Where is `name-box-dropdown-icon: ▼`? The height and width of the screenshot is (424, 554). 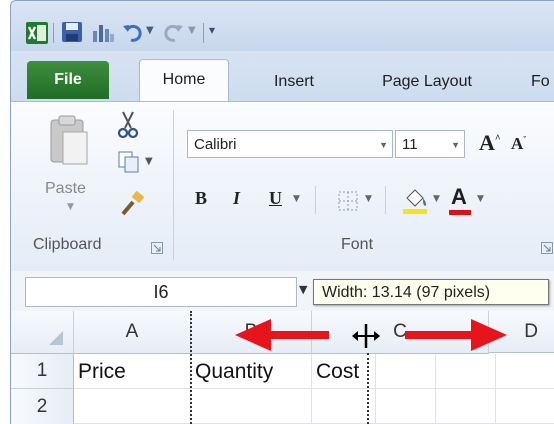 name-box-dropdown-icon: ▼ is located at coordinates (303, 289).